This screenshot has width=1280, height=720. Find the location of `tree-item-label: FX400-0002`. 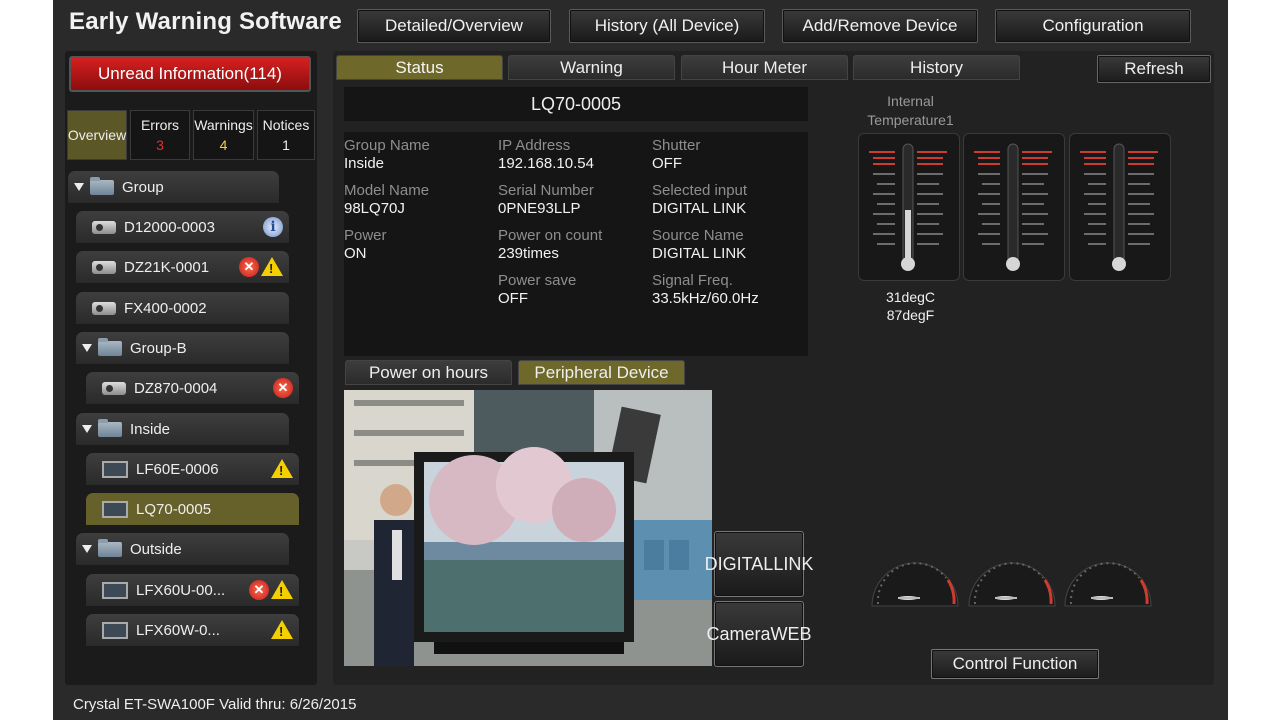

tree-item-label: FX400-0002 is located at coordinates (165, 308).